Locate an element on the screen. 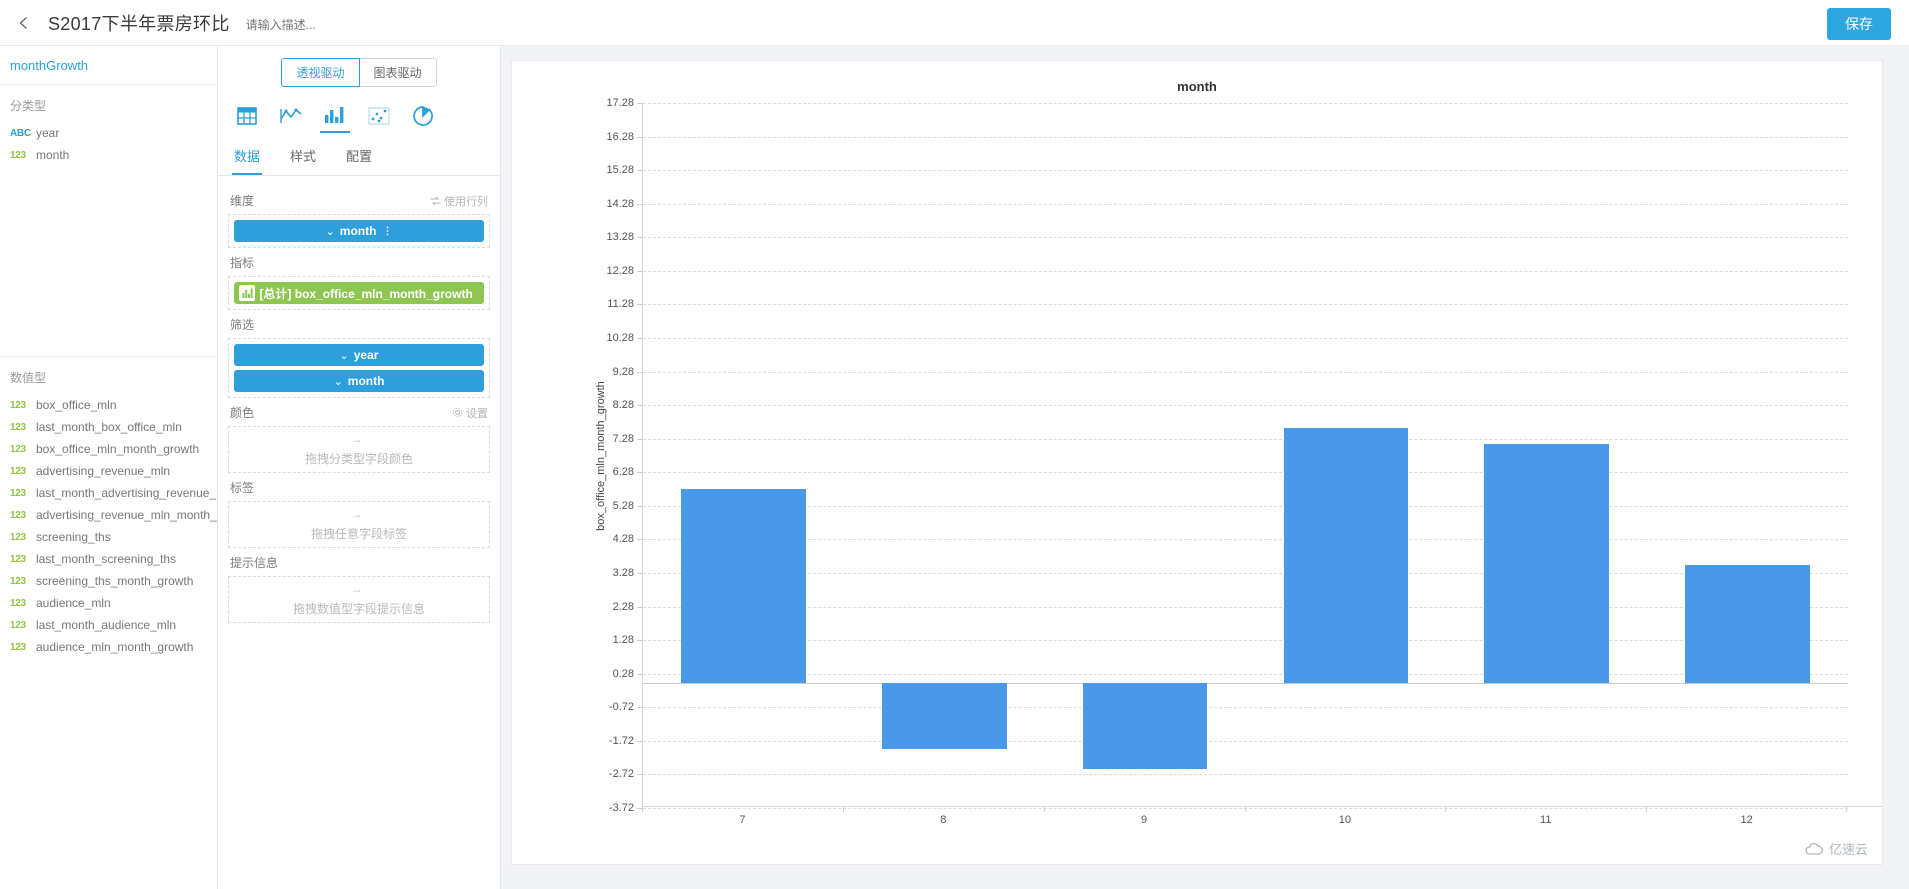  y-axis-tick-label: 8.28 is located at coordinates (623, 405).